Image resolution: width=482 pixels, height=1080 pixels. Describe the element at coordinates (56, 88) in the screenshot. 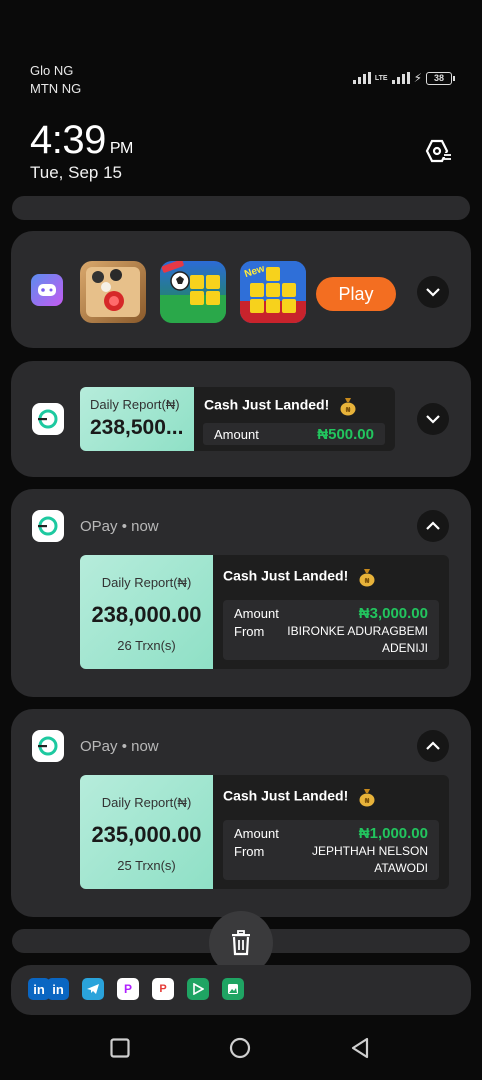

I see `carrier-2: MTN NG` at that location.